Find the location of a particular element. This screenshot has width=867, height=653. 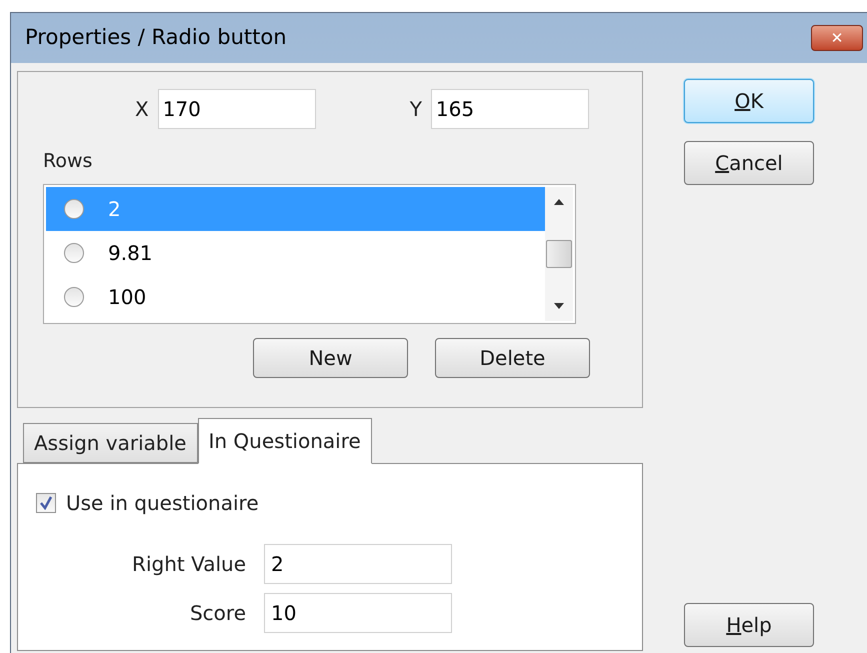

up-arrow-icon is located at coordinates (559, 201).